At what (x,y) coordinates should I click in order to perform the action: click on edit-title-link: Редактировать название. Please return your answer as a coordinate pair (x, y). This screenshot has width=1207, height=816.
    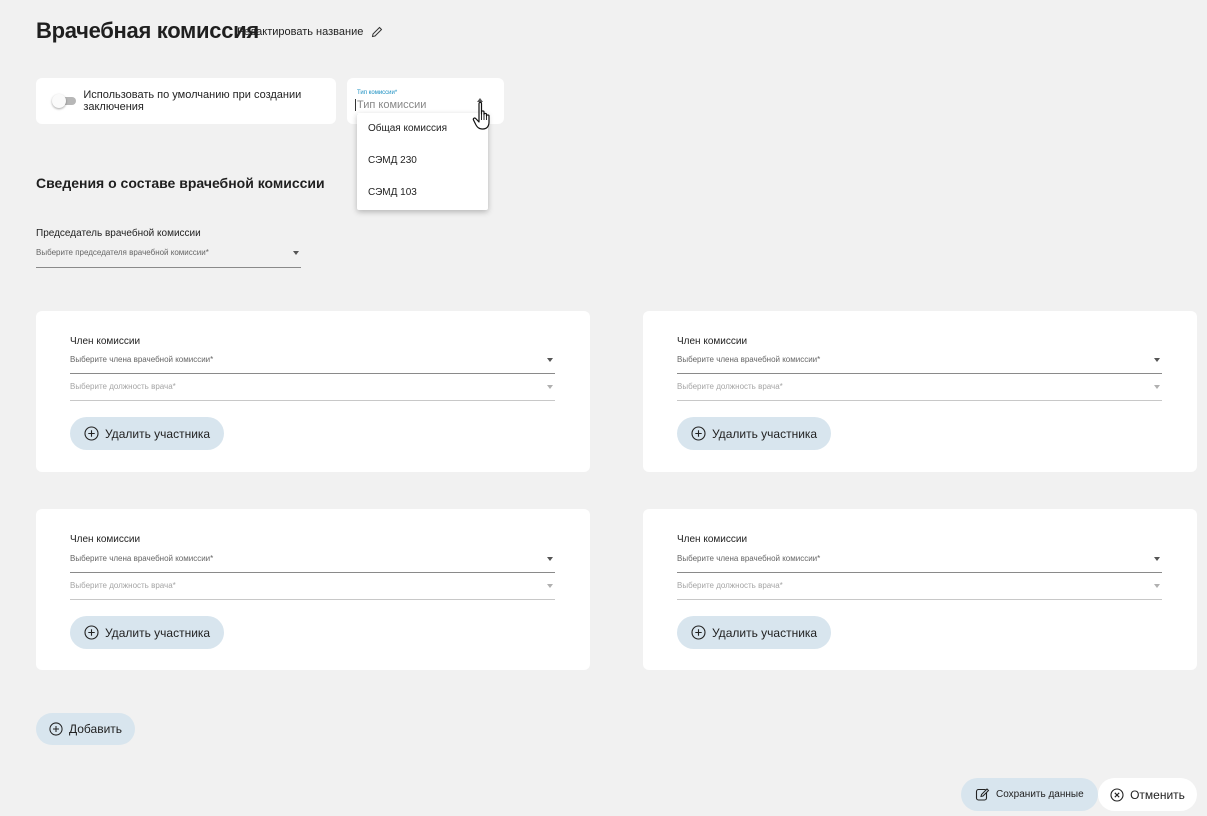
    Looking at the image, I should click on (310, 32).